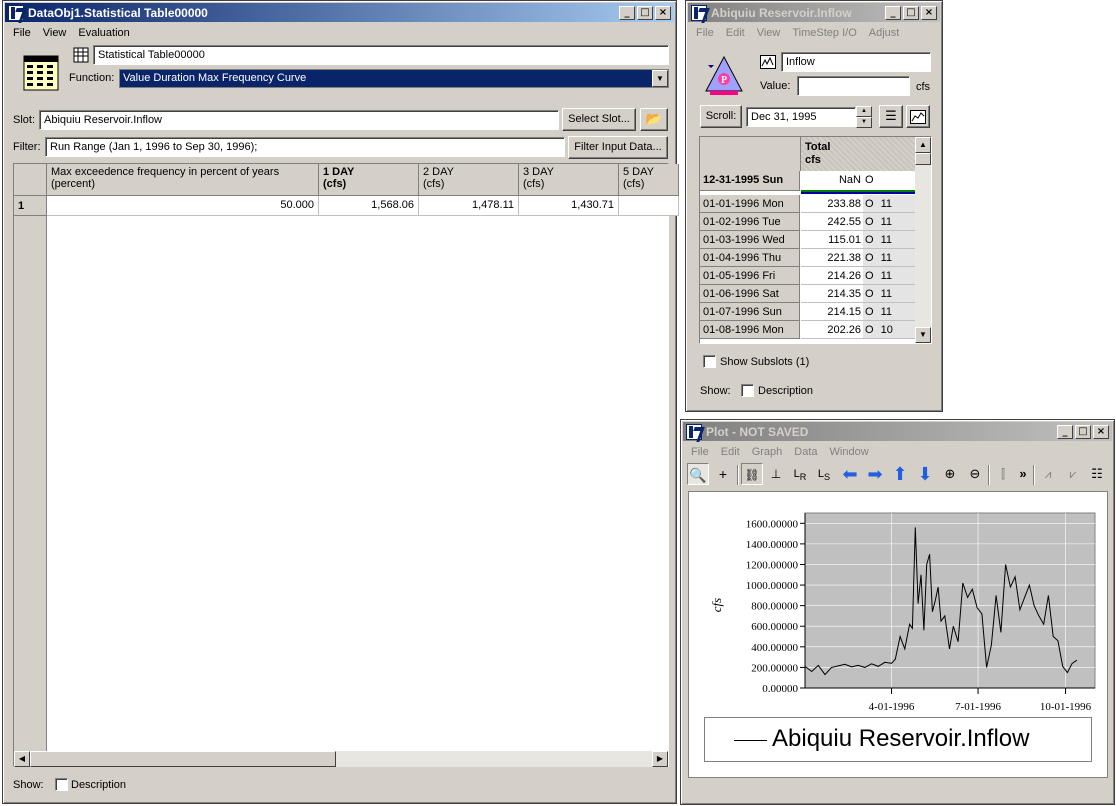 This screenshot has height=806, width=1116. Describe the element at coordinates (898, 739) in the screenshot. I see `chart-legend: Abiquiu Reservoir.Inflow` at that location.